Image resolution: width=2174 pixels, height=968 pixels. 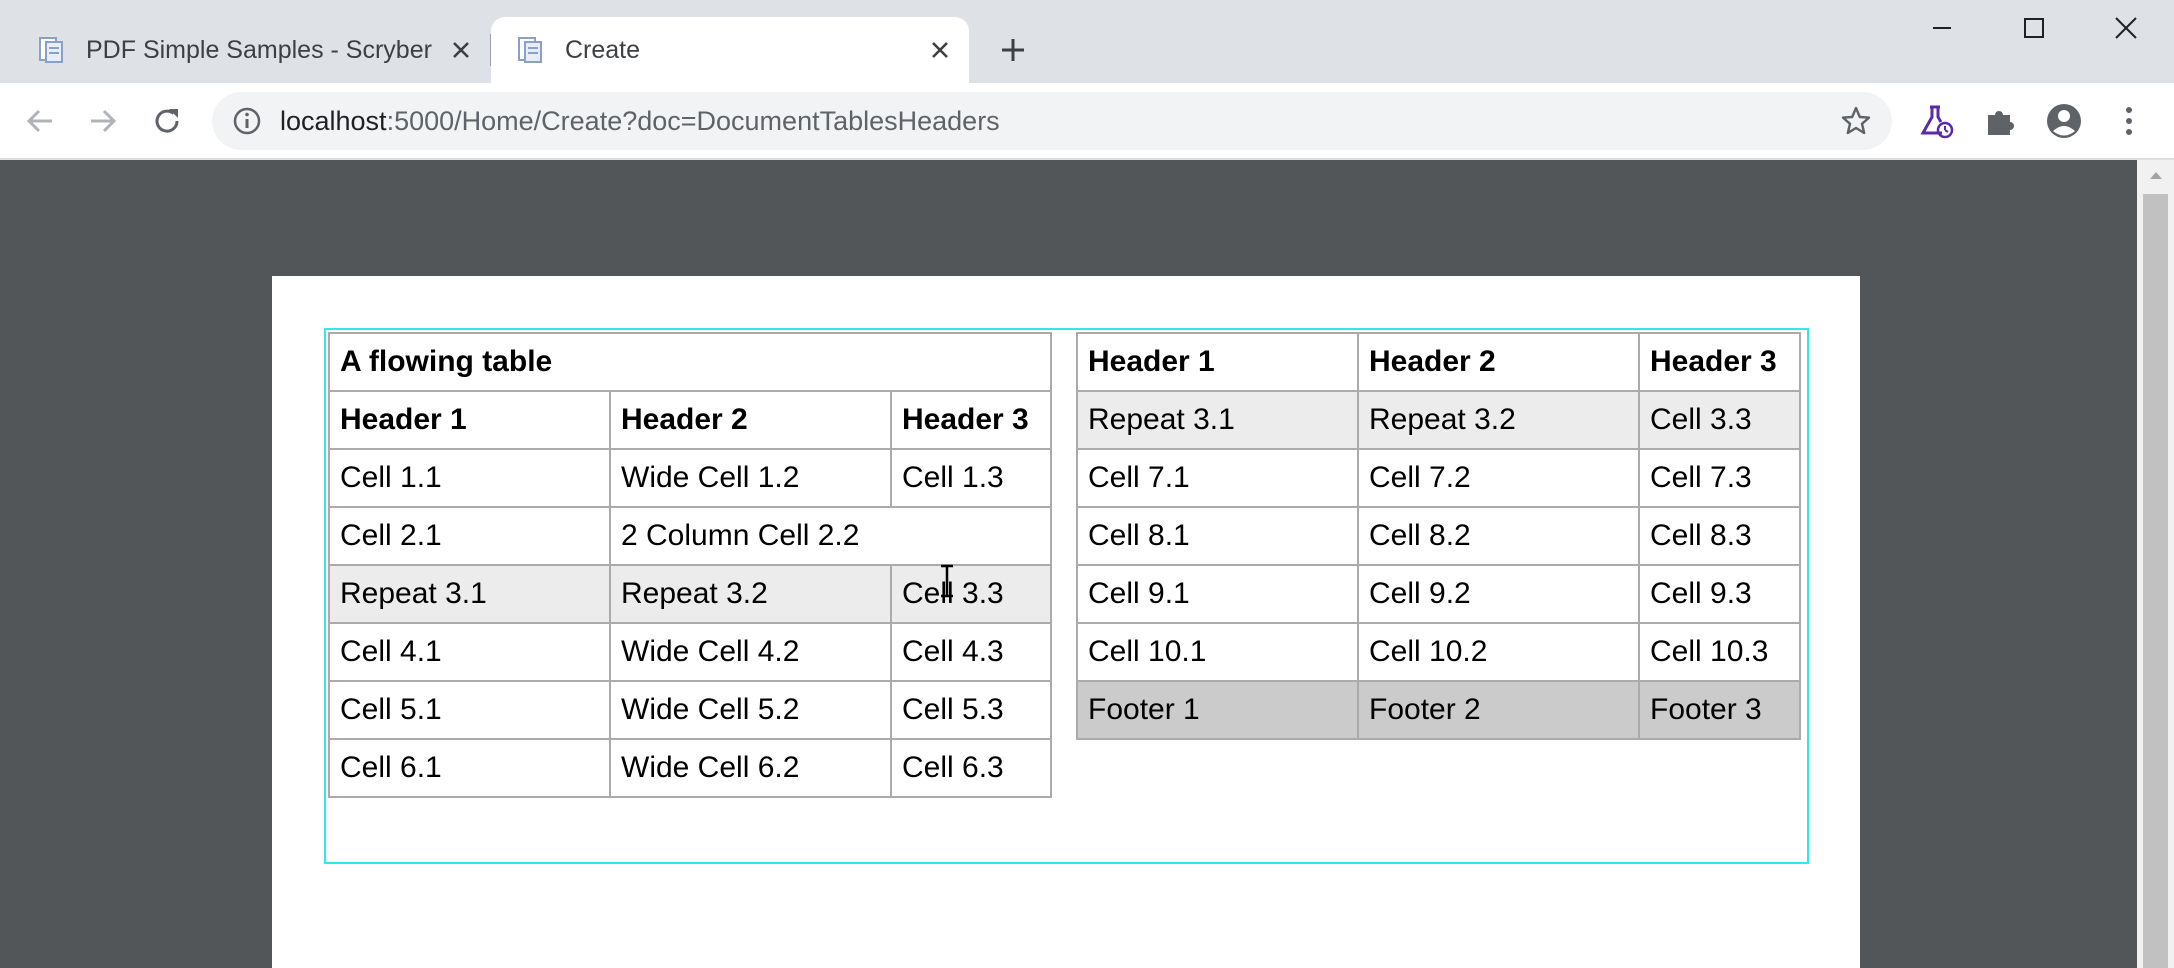 What do you see at coordinates (469, 536) in the screenshot?
I see `table-cell: Cell 2.1` at bounding box center [469, 536].